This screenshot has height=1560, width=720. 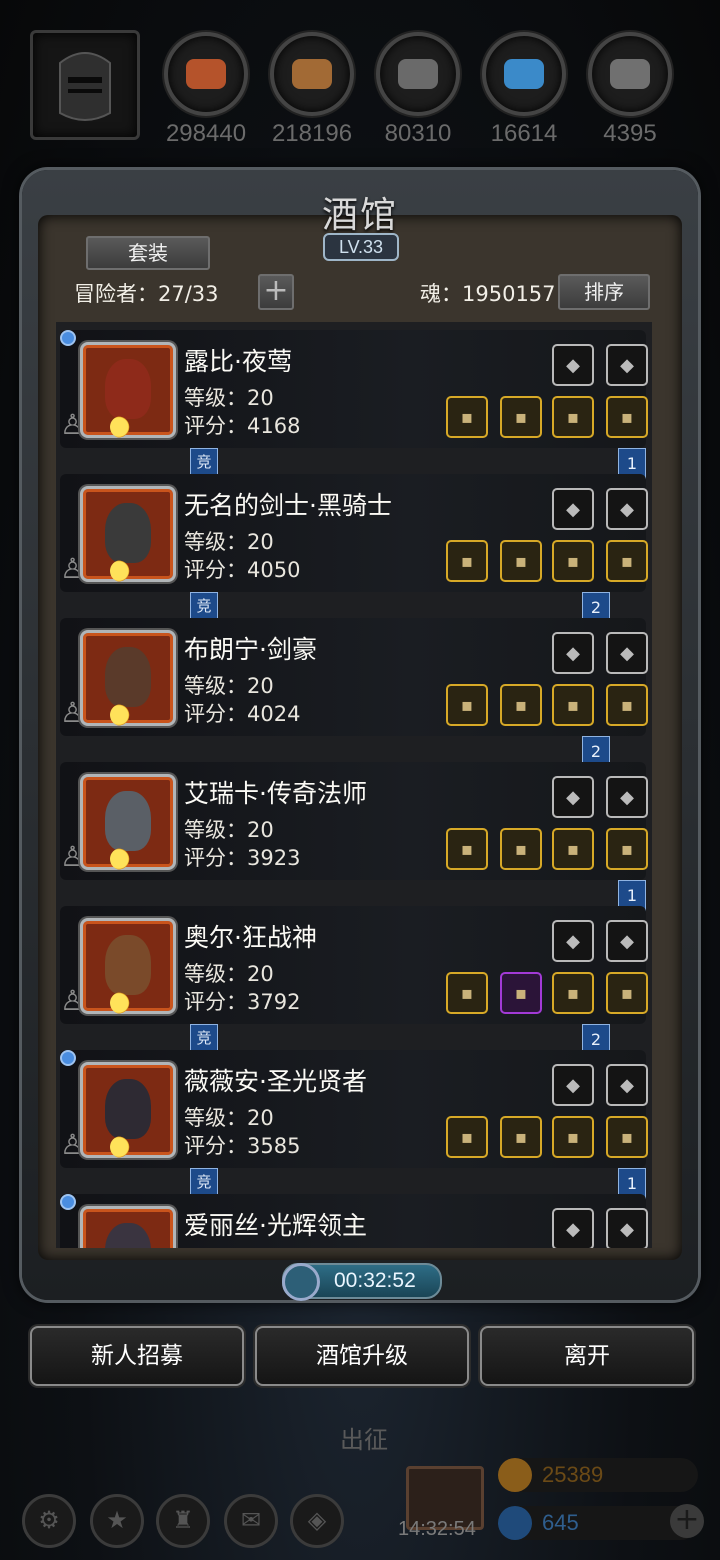 I want to click on hero-card: ♙ 艾瑞卡·传奇法师 等级：20 评分：3923 ◆ ◆ ▪ ▪ ▪ ▪, so click(x=354, y=821).